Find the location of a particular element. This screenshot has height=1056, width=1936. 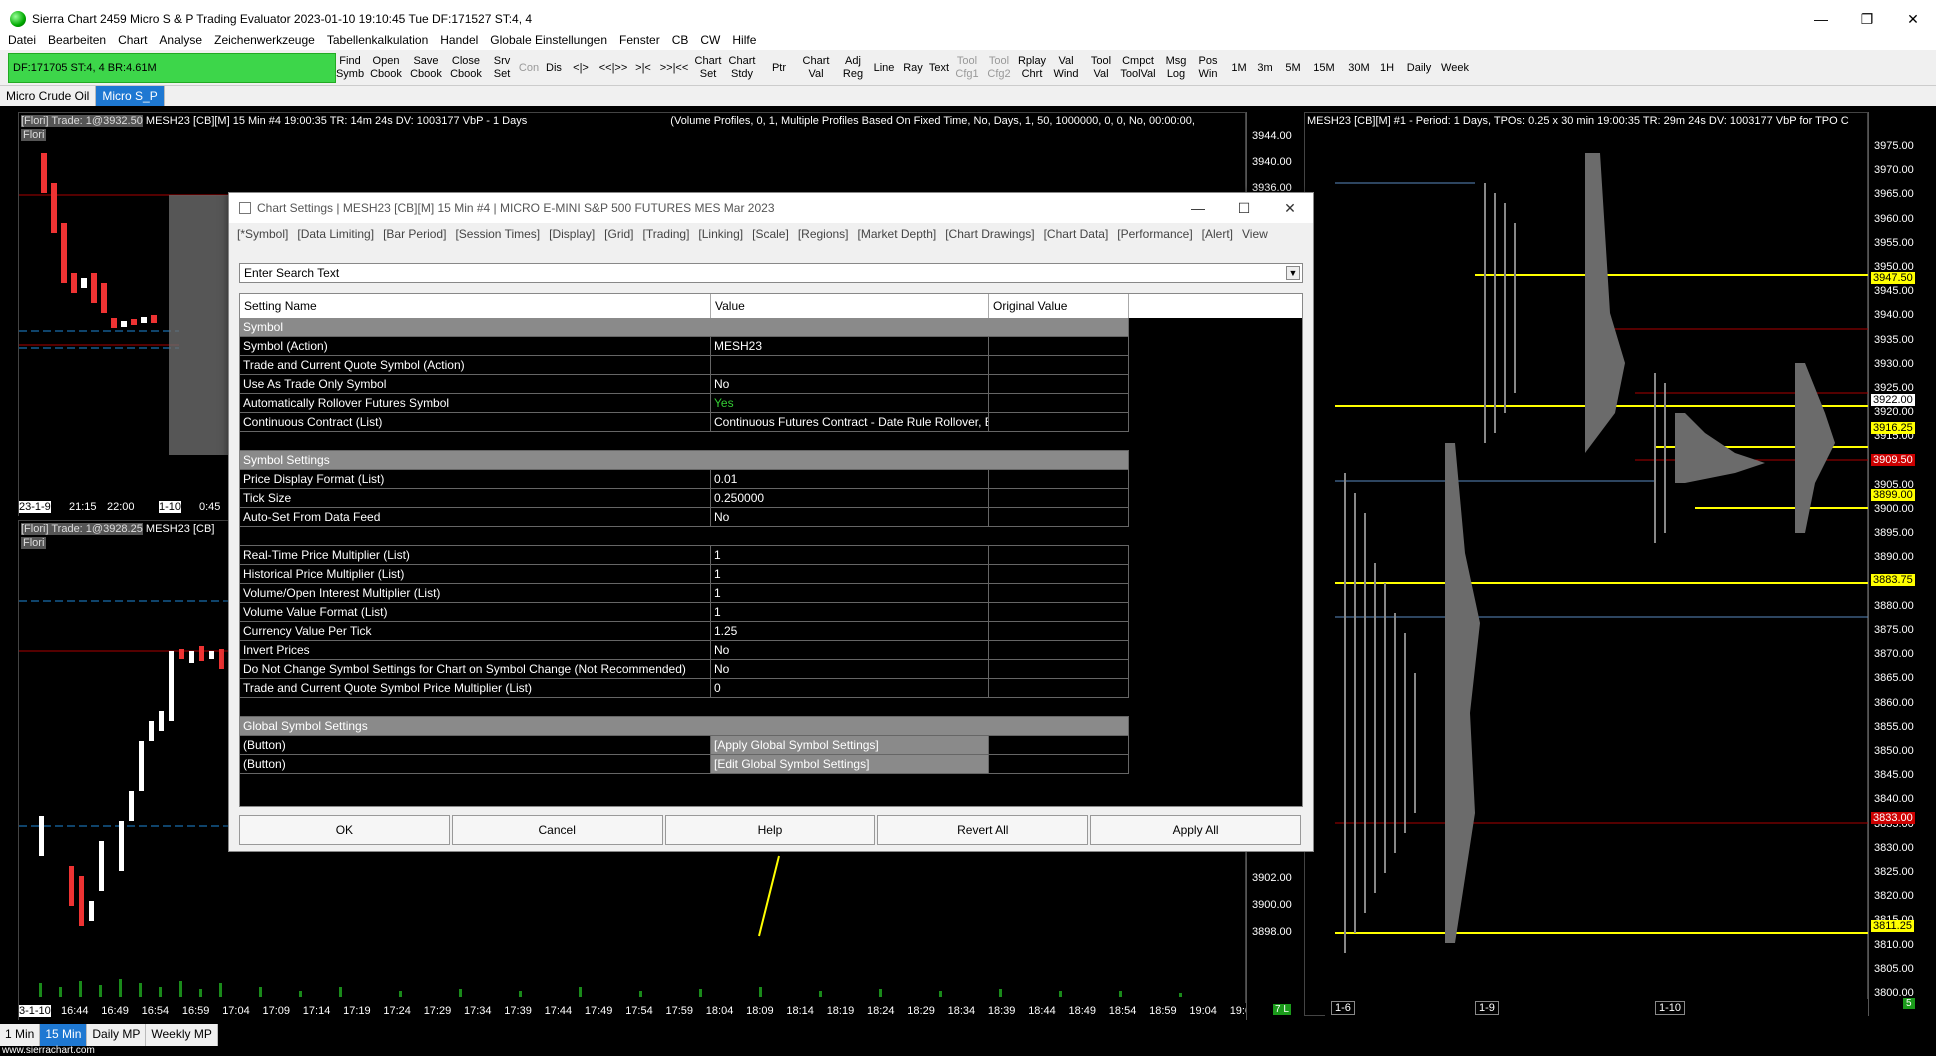

toolbar-button: Tool Cfg1 is located at coordinates (967, 68).